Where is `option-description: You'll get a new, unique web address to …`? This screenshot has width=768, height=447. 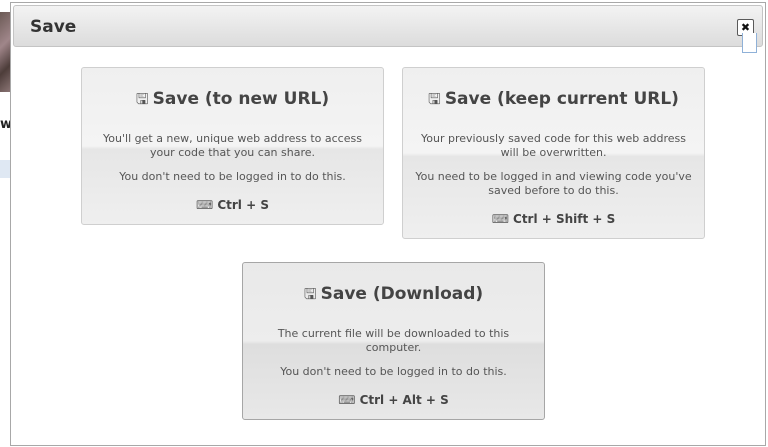
option-description: You'll get a new, unique web address to … is located at coordinates (232, 145).